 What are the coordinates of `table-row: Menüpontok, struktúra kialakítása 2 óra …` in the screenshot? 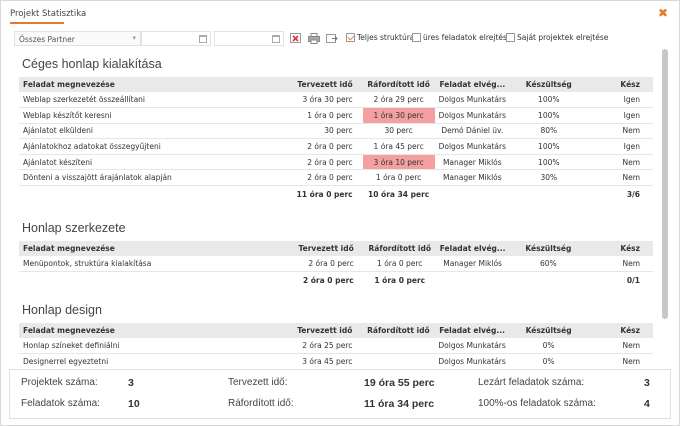 It's located at (336, 264).